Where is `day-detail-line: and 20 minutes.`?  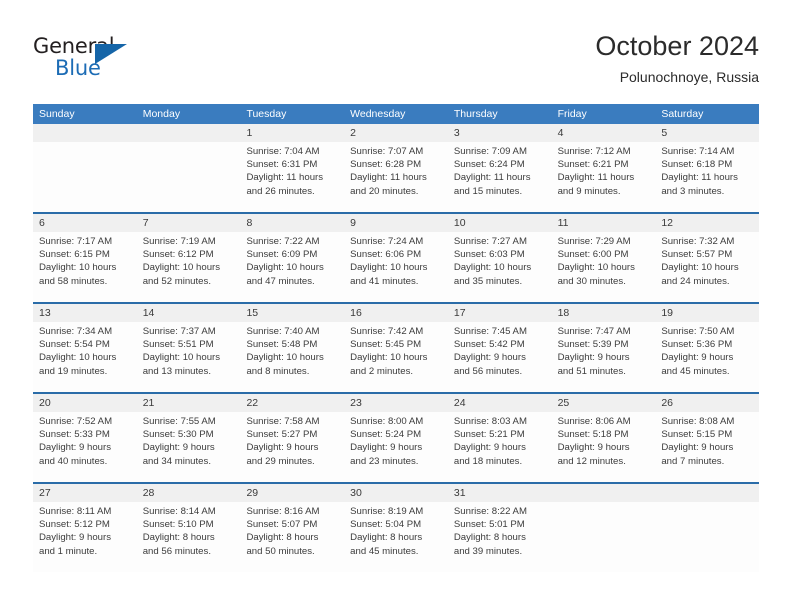
day-detail-line: and 20 minutes. is located at coordinates (384, 191).